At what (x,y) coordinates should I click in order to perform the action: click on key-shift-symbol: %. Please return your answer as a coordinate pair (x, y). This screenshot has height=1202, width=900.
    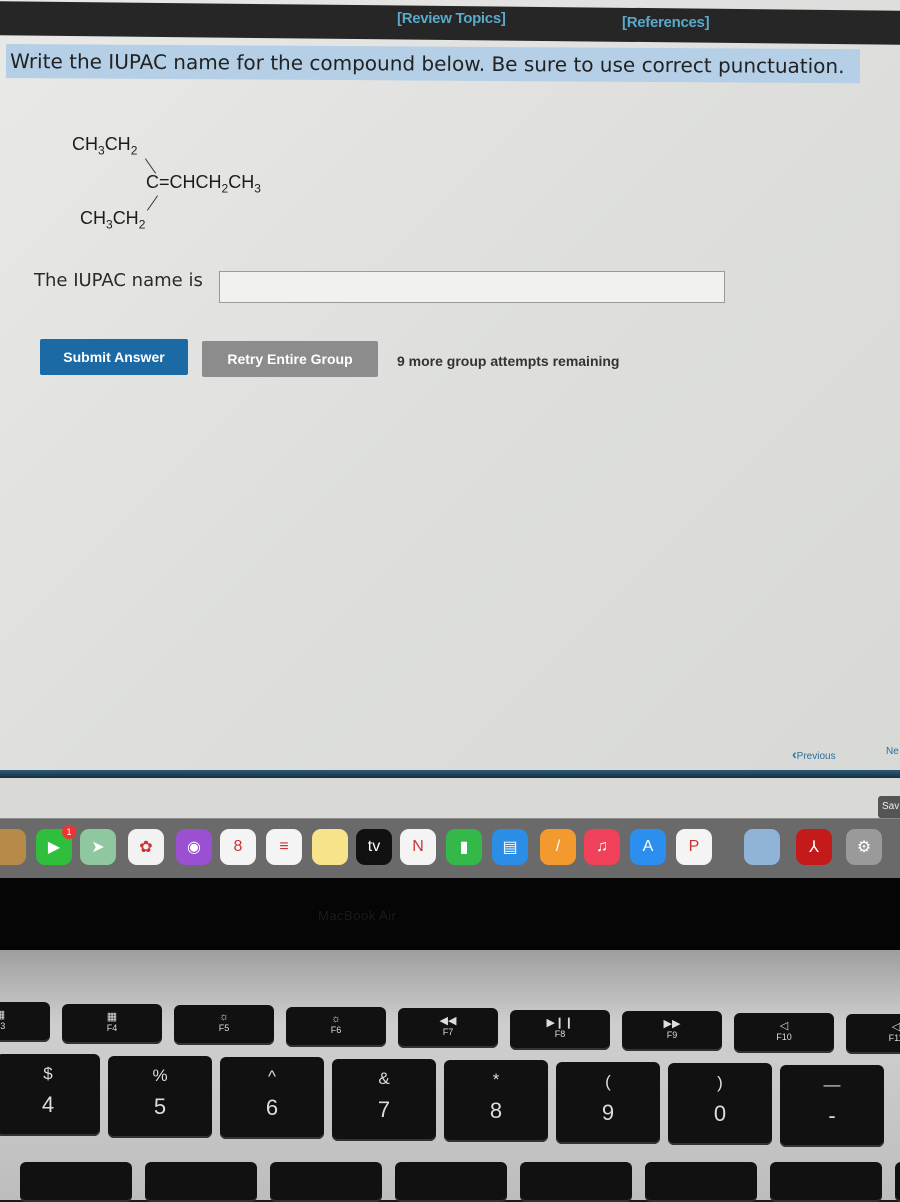
    Looking at the image, I should click on (160, 1075).